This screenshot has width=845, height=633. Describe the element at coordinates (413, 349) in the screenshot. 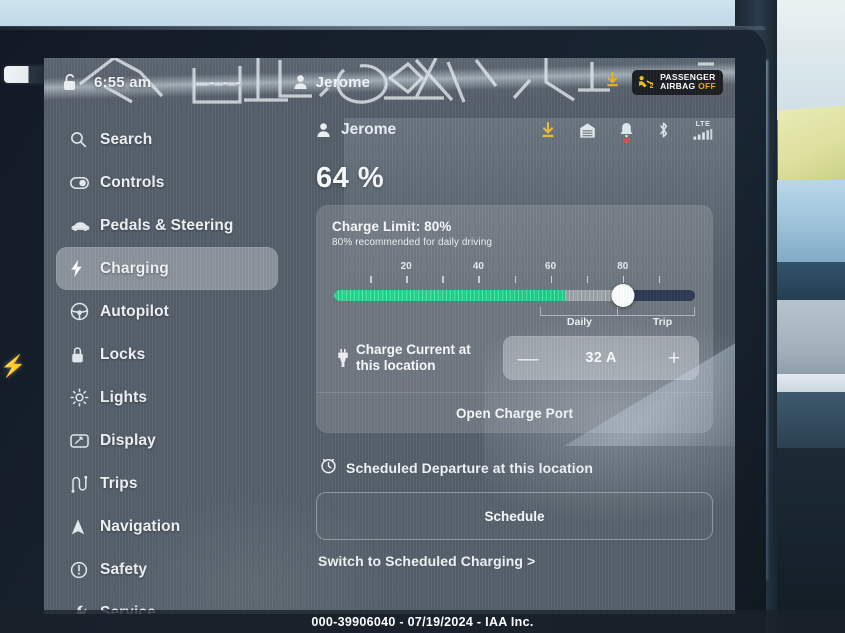

I see `charge-current-label-line1: Charge Current at` at that location.